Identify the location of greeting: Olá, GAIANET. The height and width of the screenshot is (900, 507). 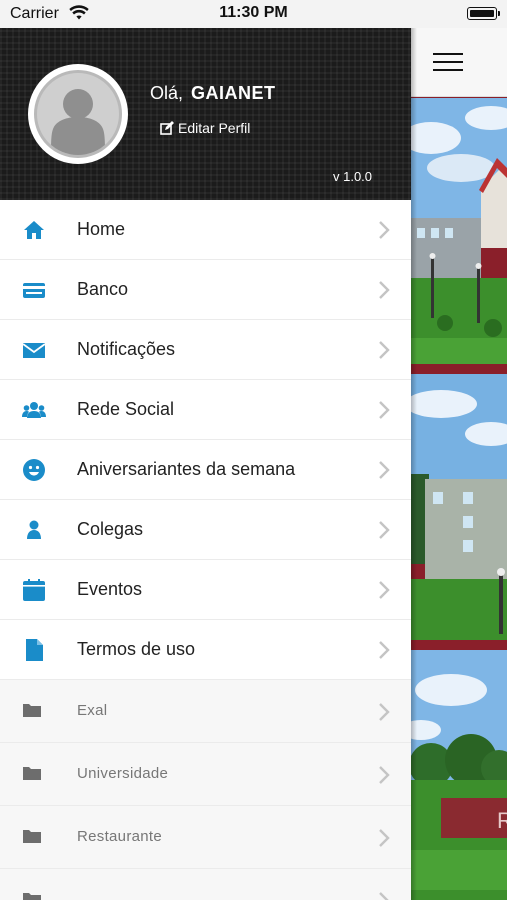
(213, 93).